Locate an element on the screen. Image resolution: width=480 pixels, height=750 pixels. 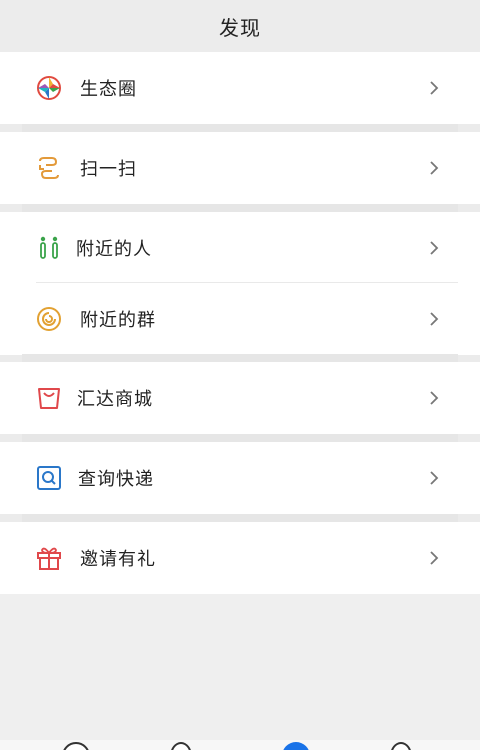
gift-icon is located at coordinates (49, 558).